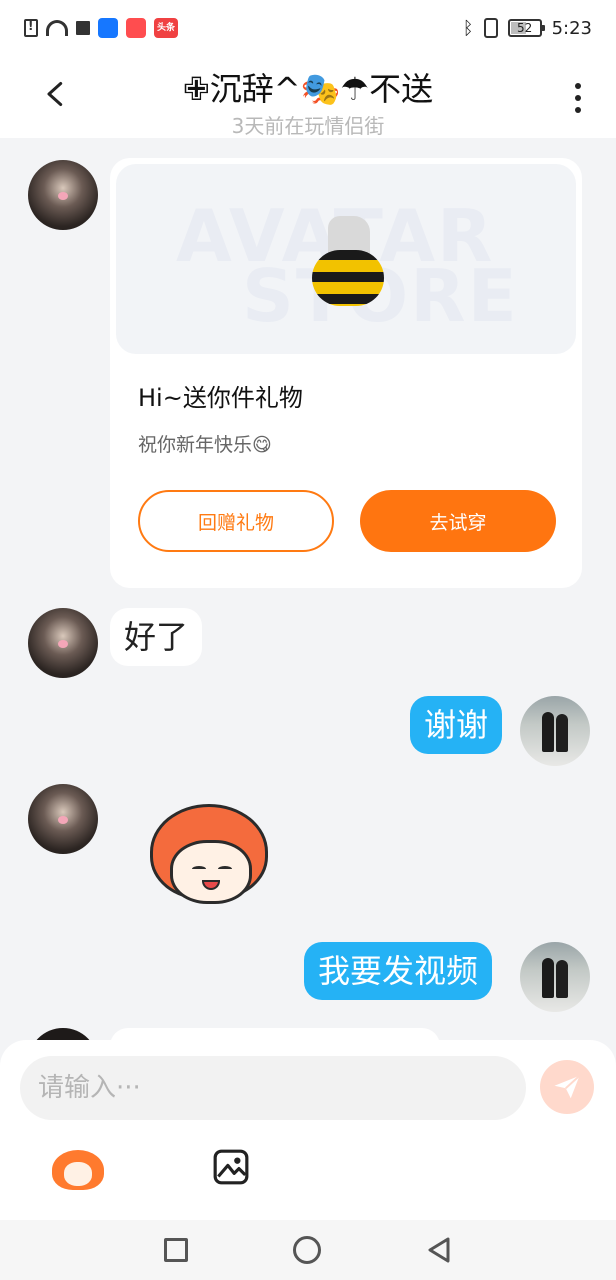 Image resolution: width=616 pixels, height=1280 pixels. What do you see at coordinates (136, 28) in the screenshot?
I see `shopping-app-icon` at bounding box center [136, 28].